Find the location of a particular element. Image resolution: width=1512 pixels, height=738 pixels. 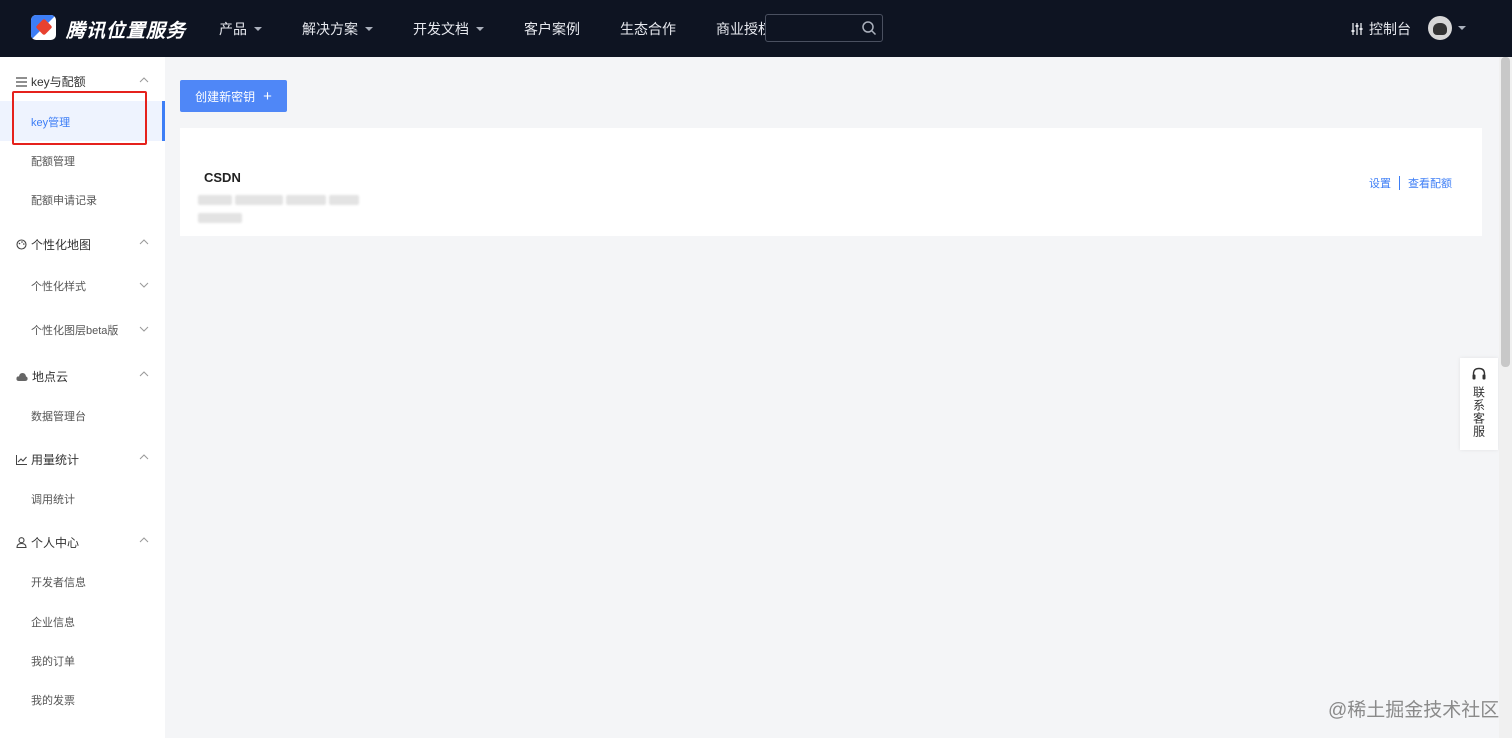

sidebar-item-data-console: 数据管理台 is located at coordinates (58, 416).